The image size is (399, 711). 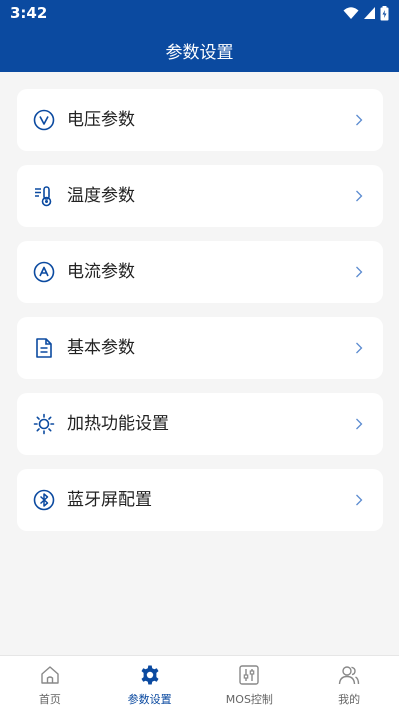 I want to click on document-icon, so click(x=44, y=348).